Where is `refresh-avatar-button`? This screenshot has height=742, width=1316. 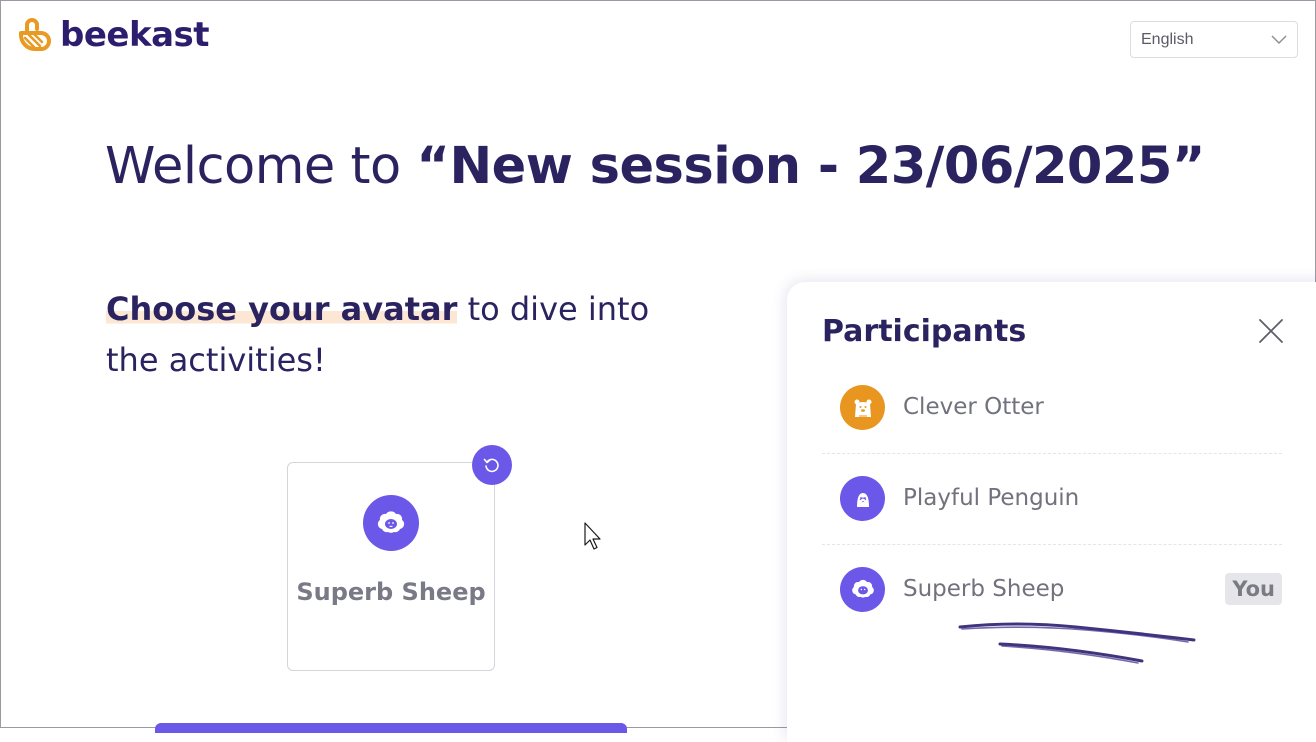 refresh-avatar-button is located at coordinates (492, 465).